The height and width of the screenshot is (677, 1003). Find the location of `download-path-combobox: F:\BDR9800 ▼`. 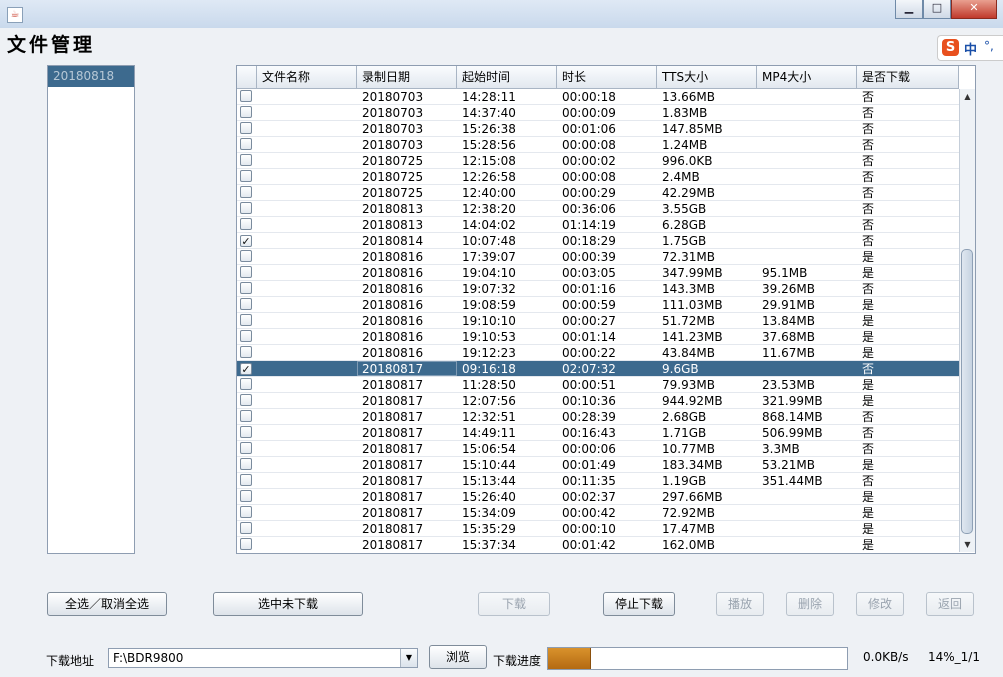

download-path-combobox: F:\BDR9800 ▼ is located at coordinates (263, 658).